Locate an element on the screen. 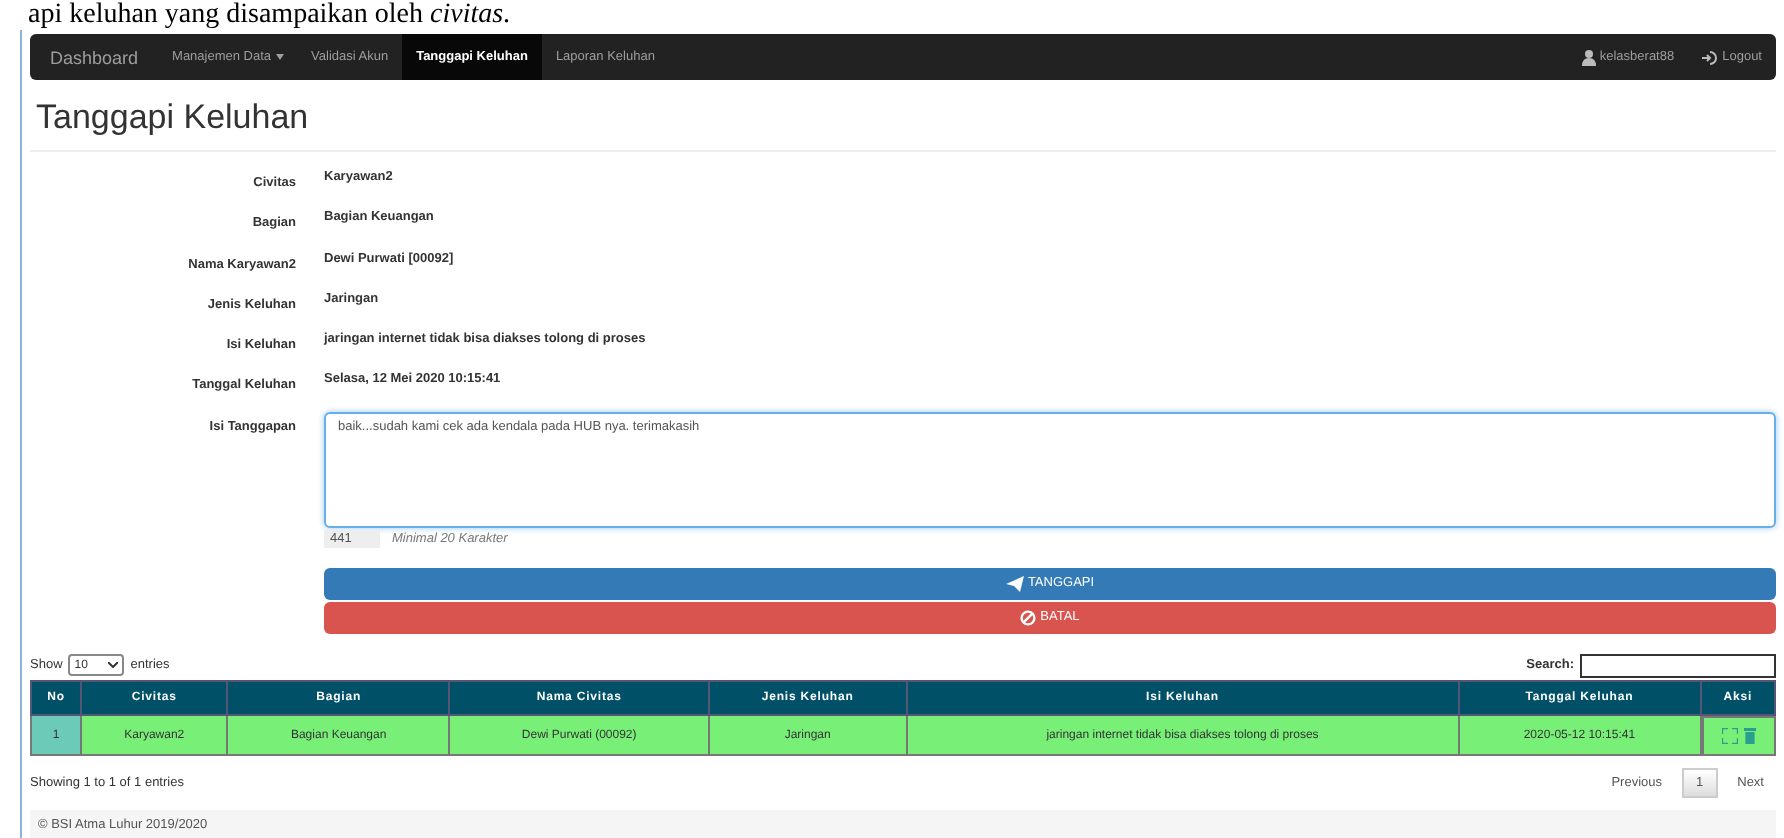  document-text: api keluhan yang disampaikan oleh civitas. is located at coordinates (269, 15).